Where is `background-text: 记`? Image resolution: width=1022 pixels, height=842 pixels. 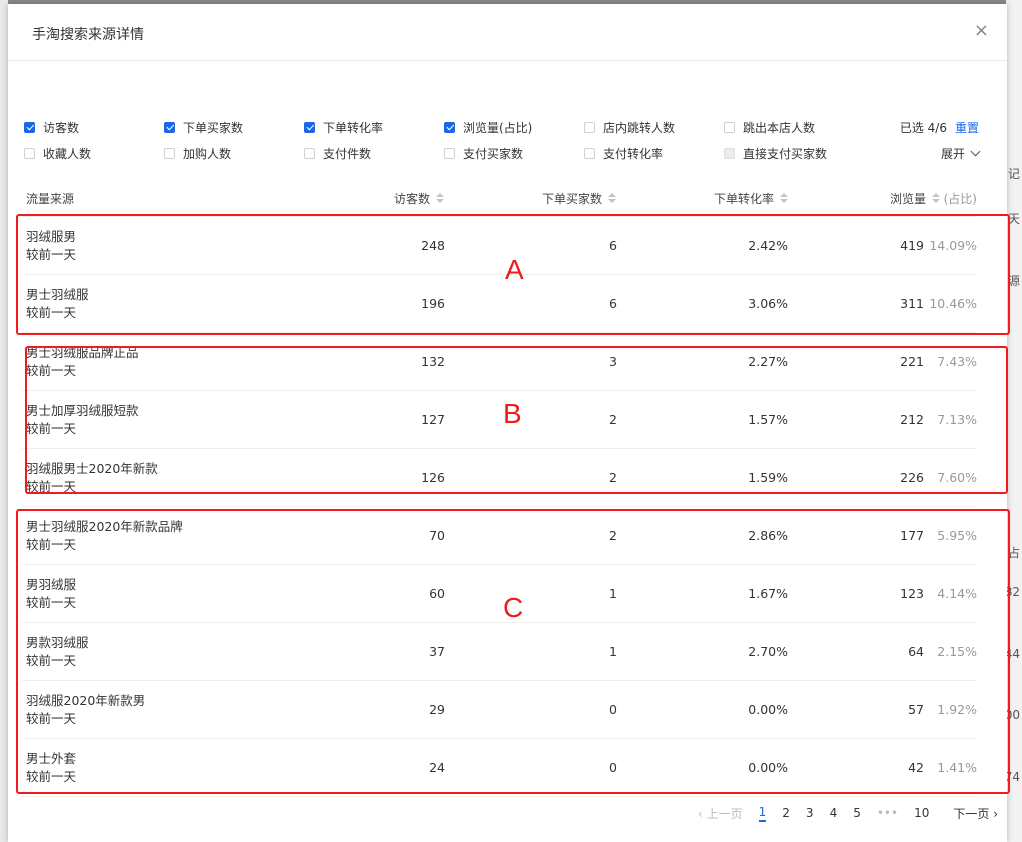 background-text: 记 is located at coordinates (1013, 174).